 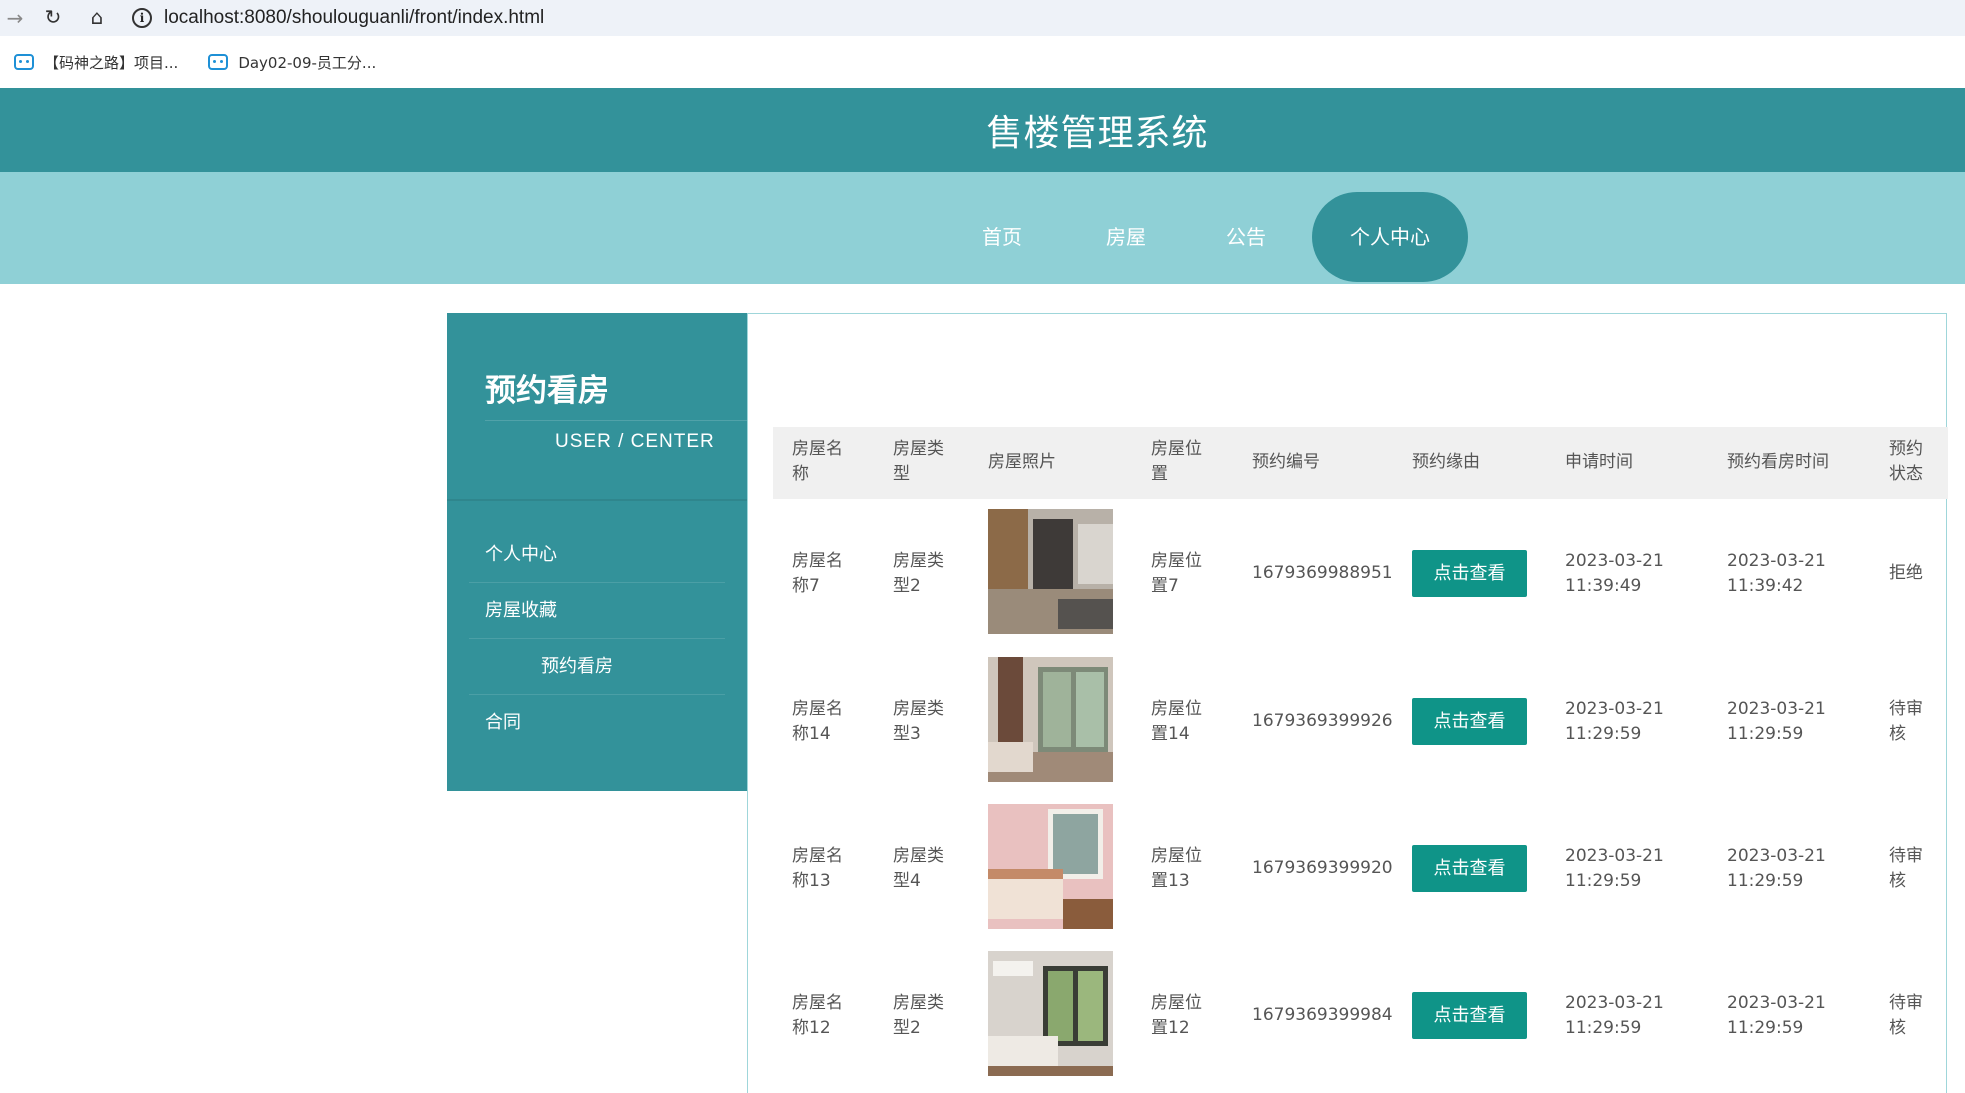 What do you see at coordinates (1446, 462) in the screenshot?
I see `th-reason: 预约缘由` at bounding box center [1446, 462].